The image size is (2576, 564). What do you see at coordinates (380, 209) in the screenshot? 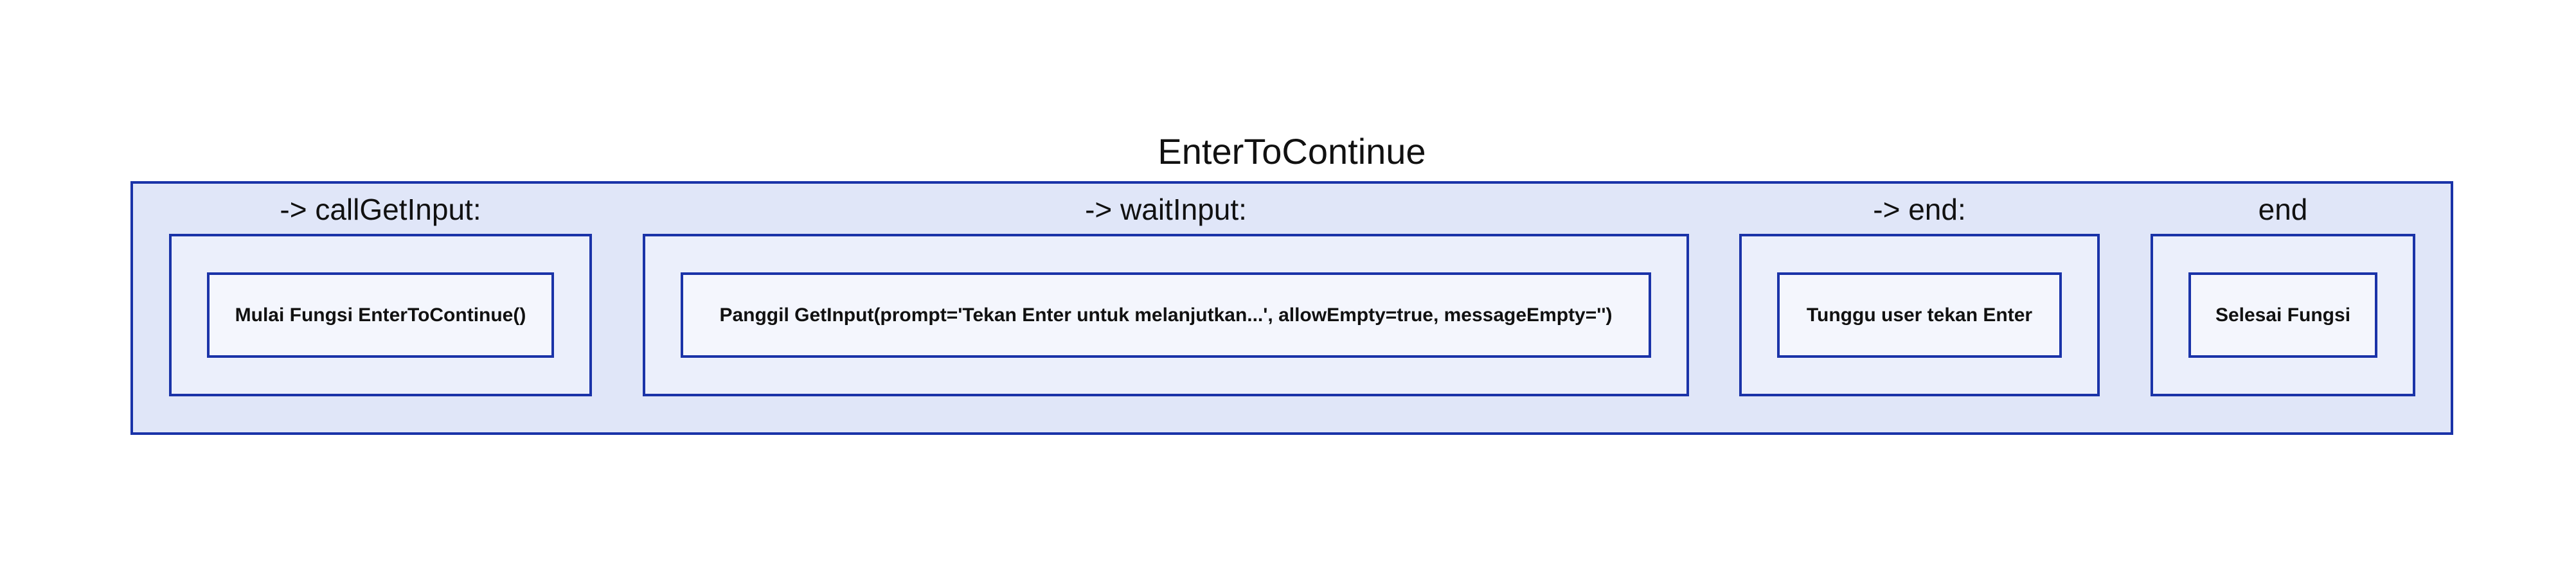
I see `stage-label-call-get-input: -> callGetInput:` at bounding box center [380, 209].